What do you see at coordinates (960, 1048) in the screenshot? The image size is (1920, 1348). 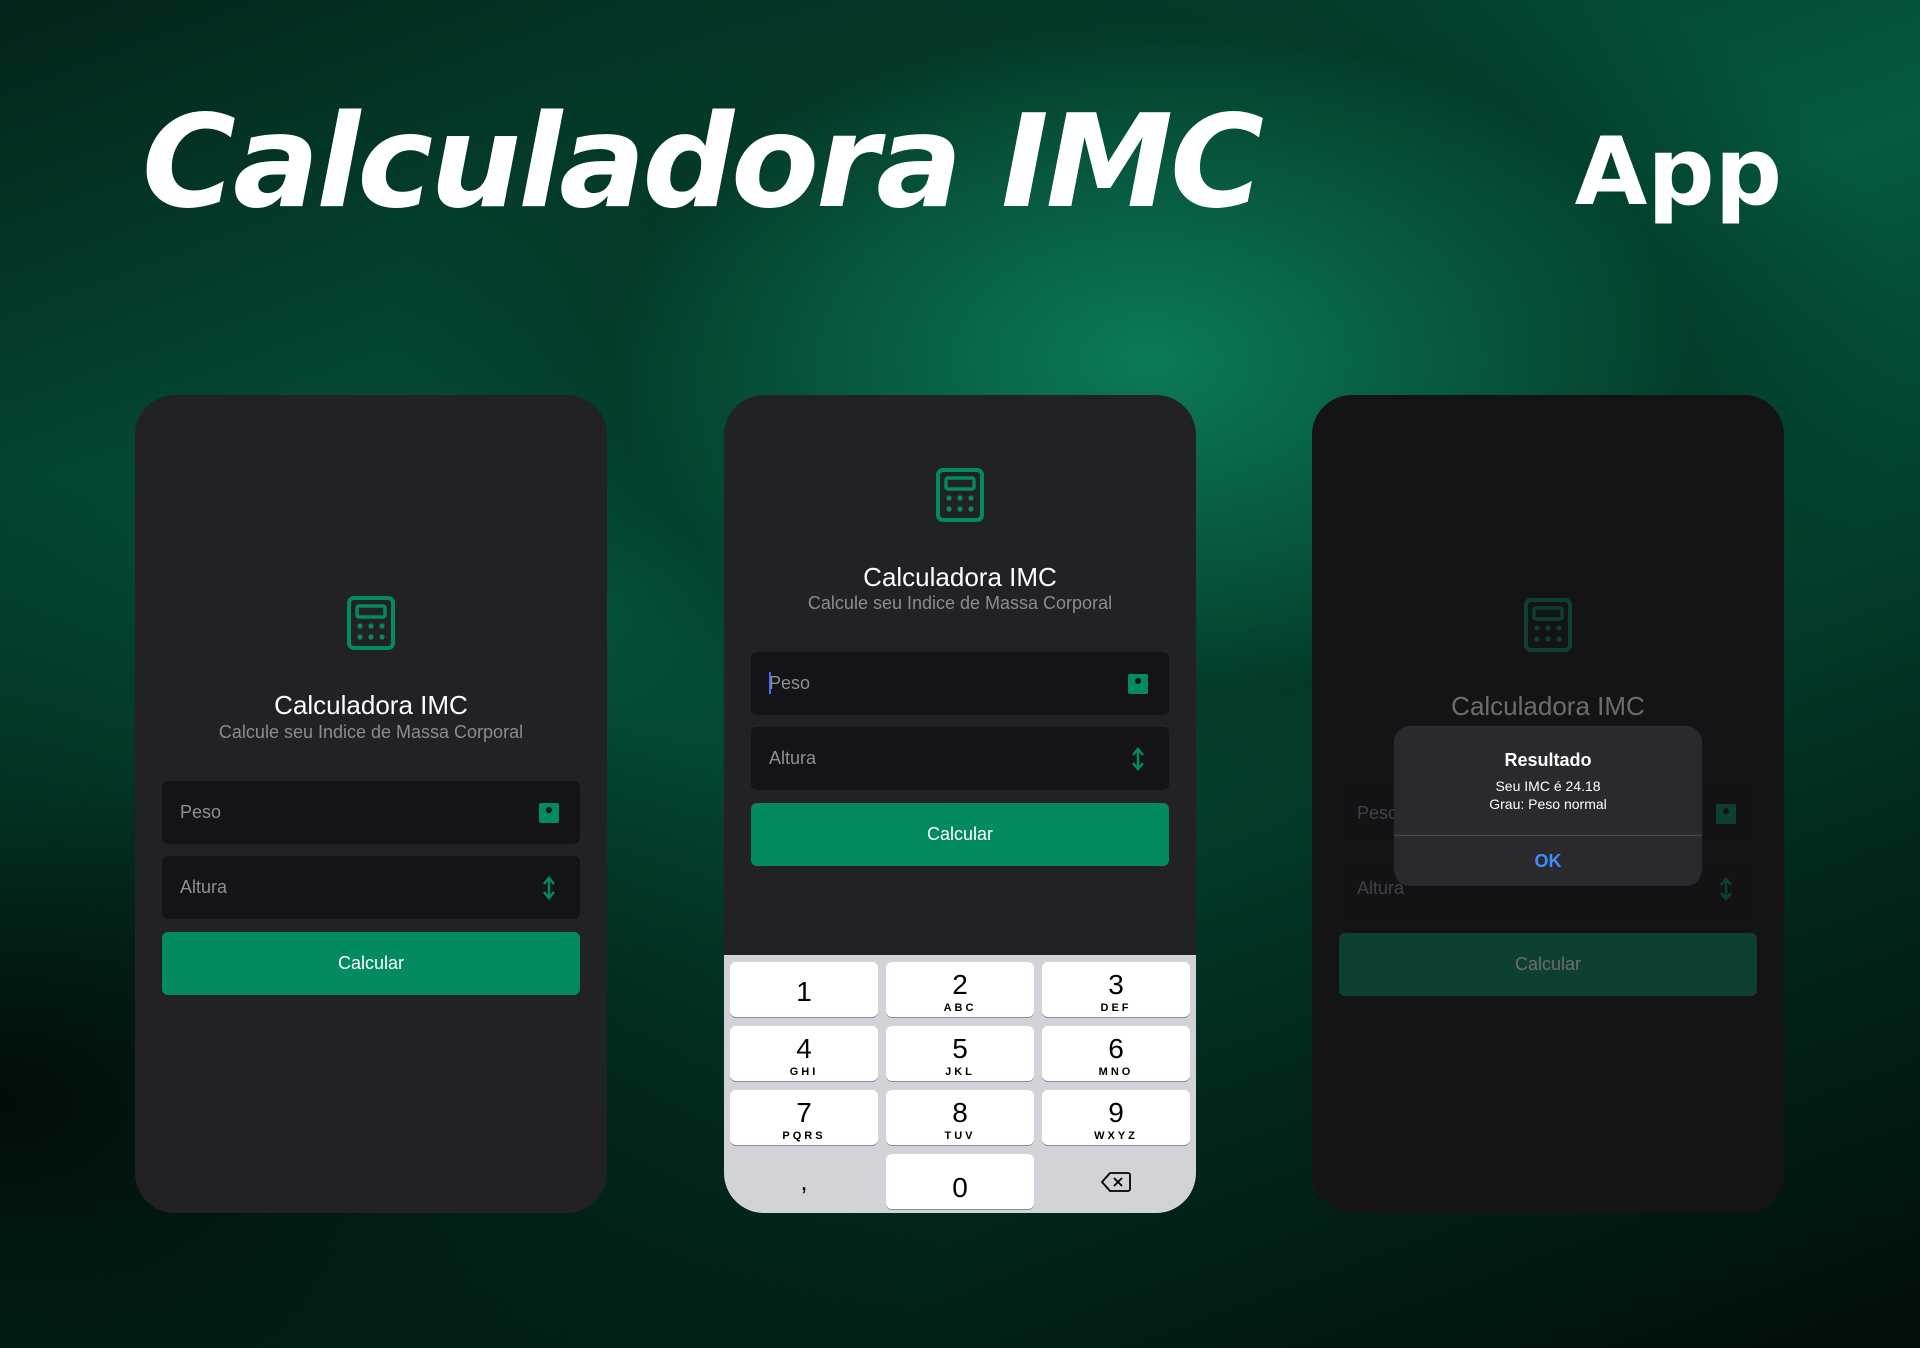 I see `key-number: 5` at bounding box center [960, 1048].